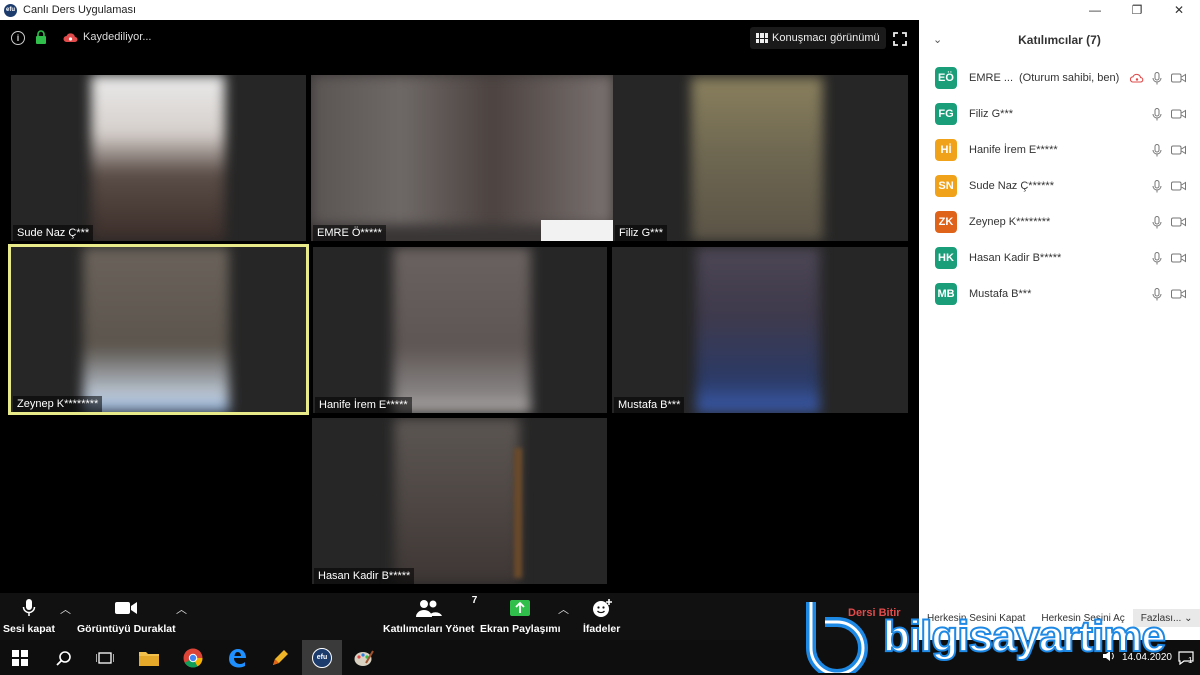 The width and height of the screenshot is (1200, 675). Describe the element at coordinates (577, 230) in the screenshot. I see `background-wall` at that location.